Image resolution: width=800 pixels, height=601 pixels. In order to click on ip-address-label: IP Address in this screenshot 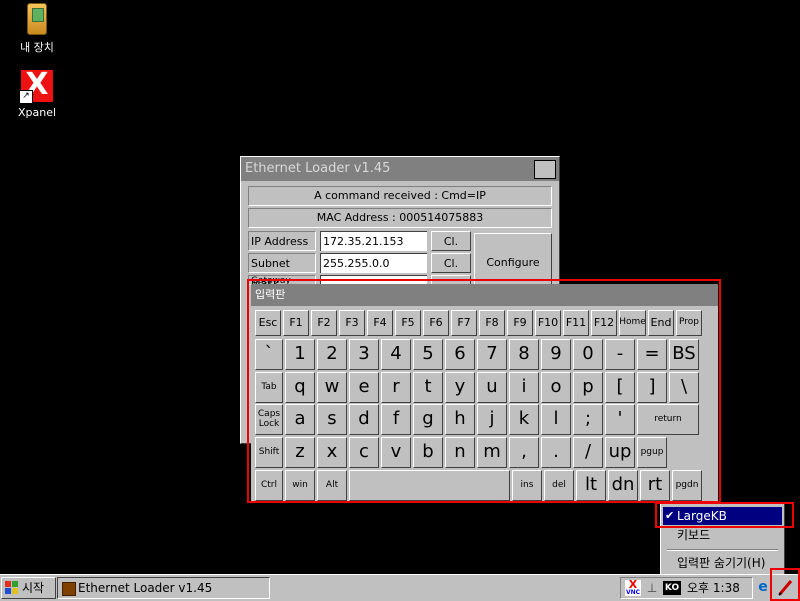, I will do `click(282, 241)`.